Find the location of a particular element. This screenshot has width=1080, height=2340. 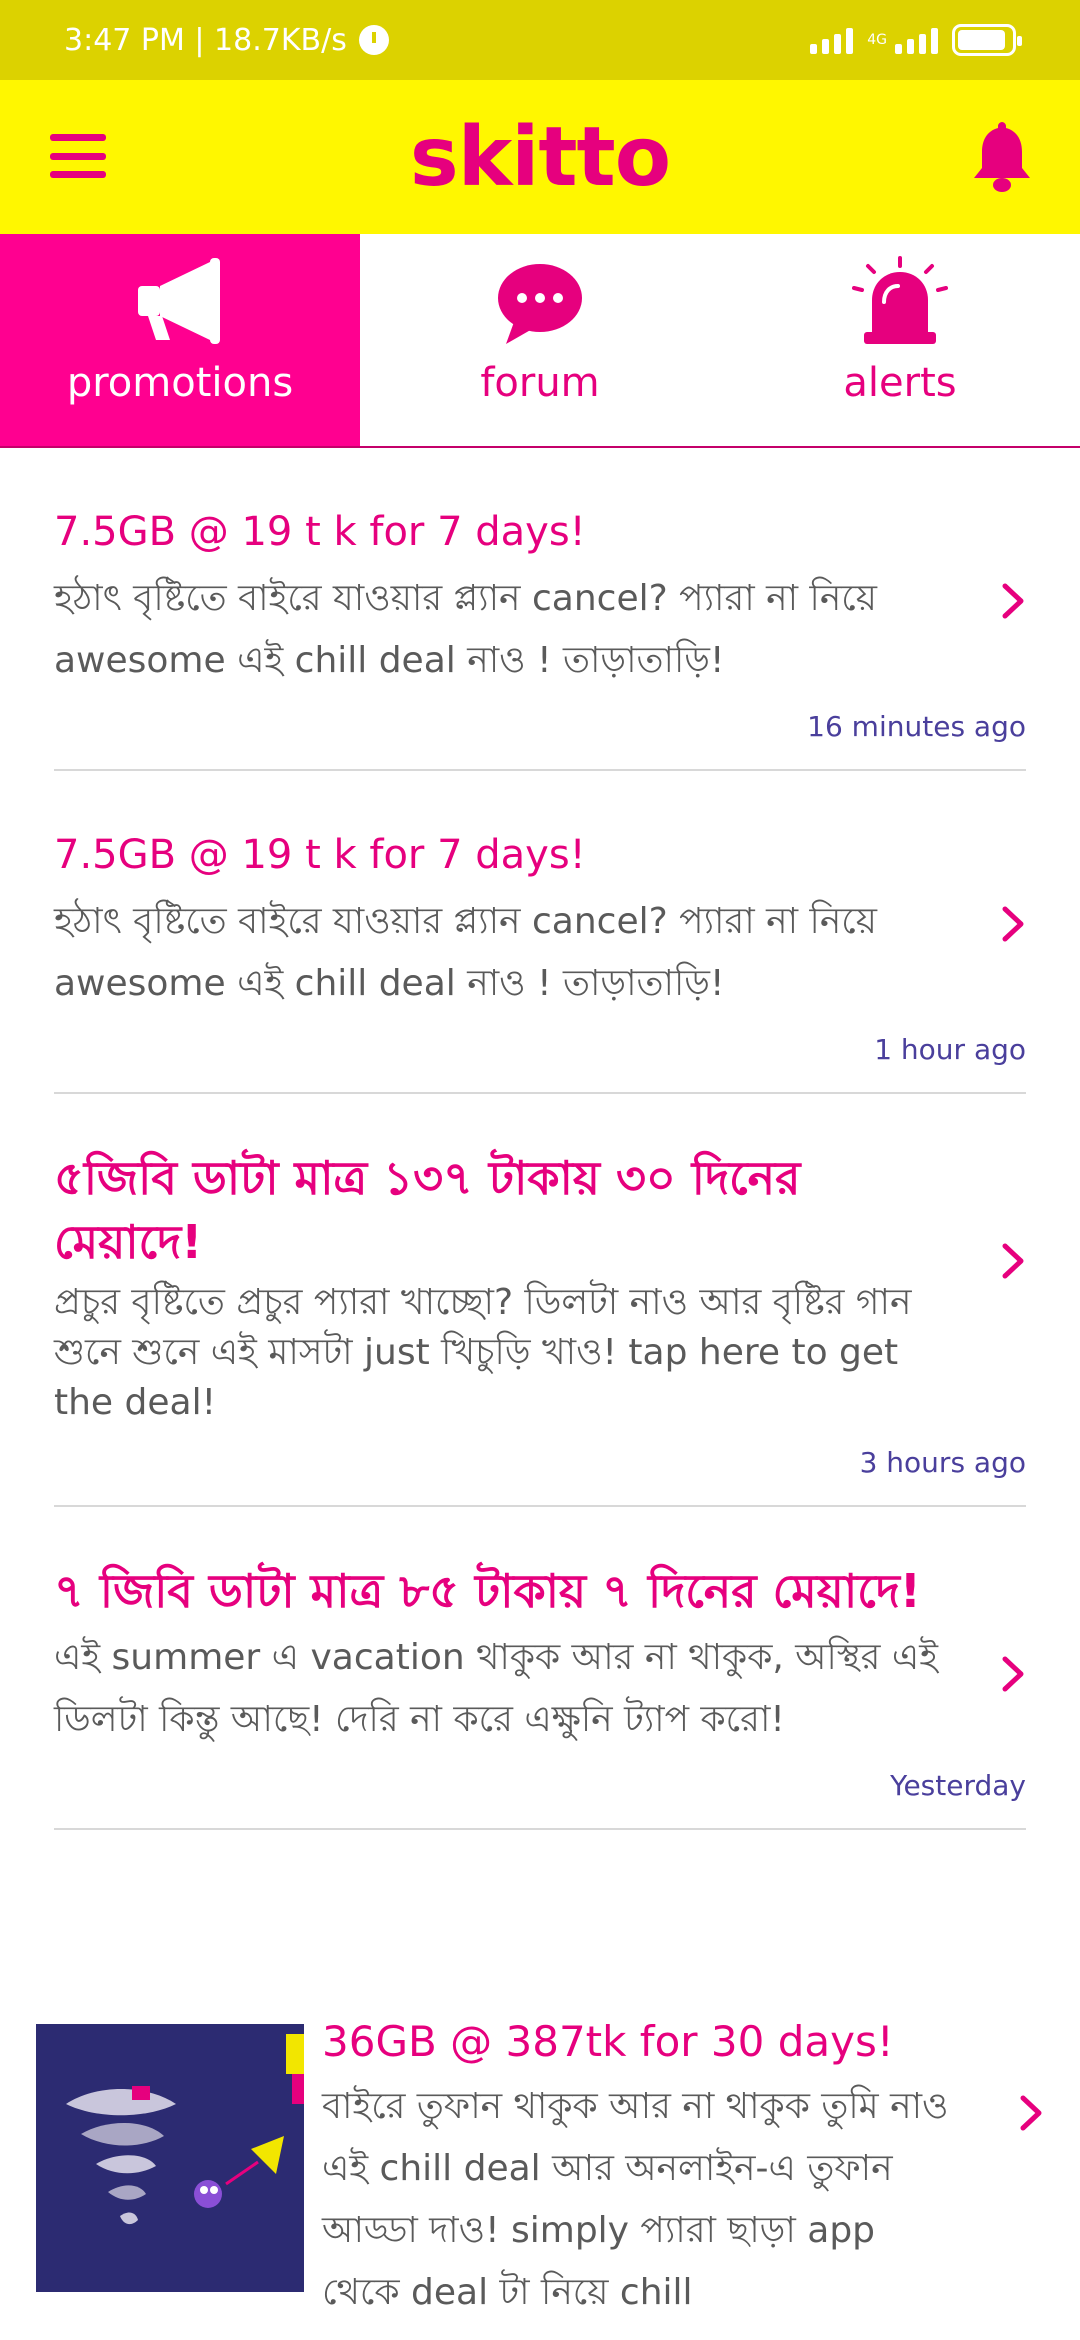

hamburger-menu-icon is located at coordinates (78, 156).